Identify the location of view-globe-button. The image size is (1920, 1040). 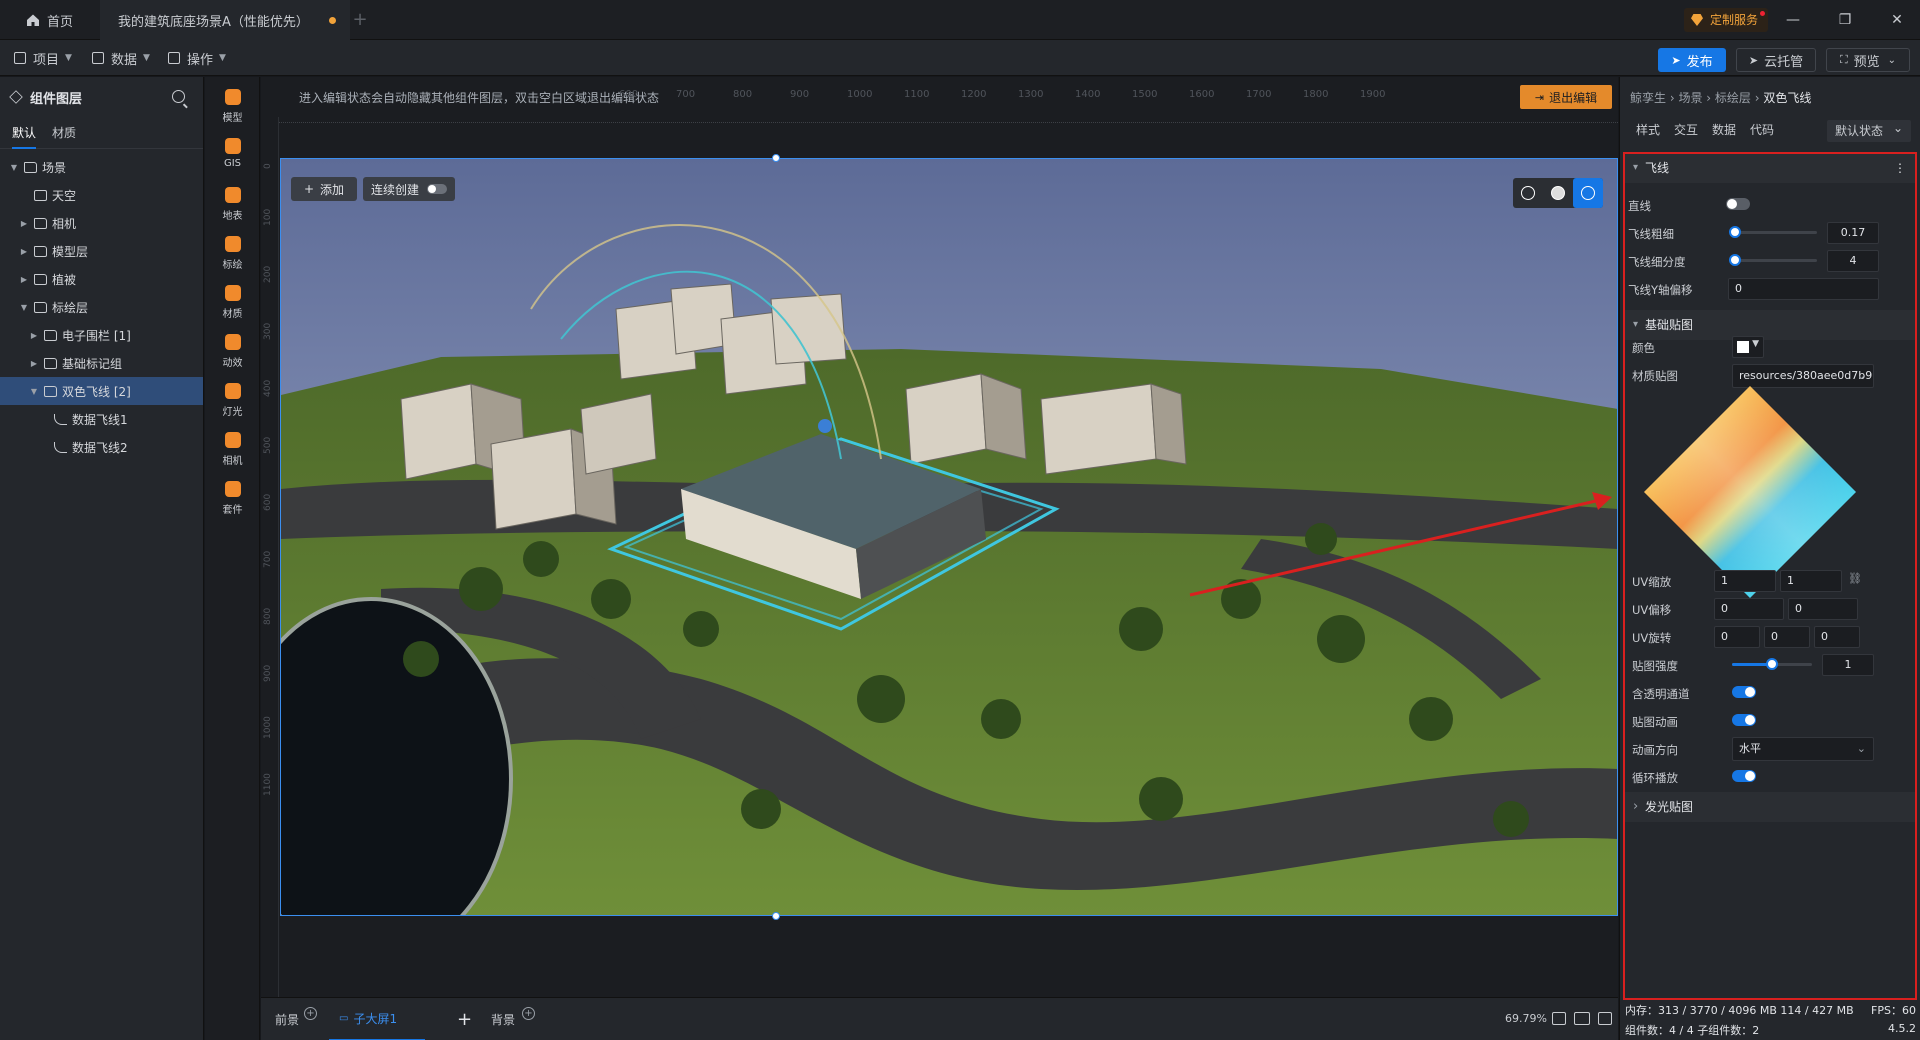
(1528, 193).